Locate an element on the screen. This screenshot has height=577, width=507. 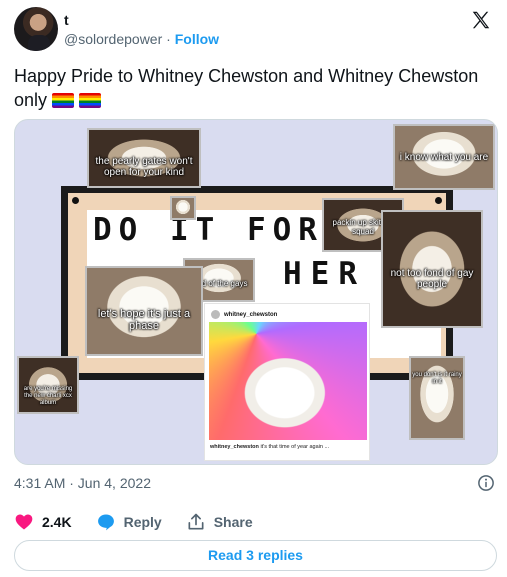
heart-icon is located at coordinates (24, 522).